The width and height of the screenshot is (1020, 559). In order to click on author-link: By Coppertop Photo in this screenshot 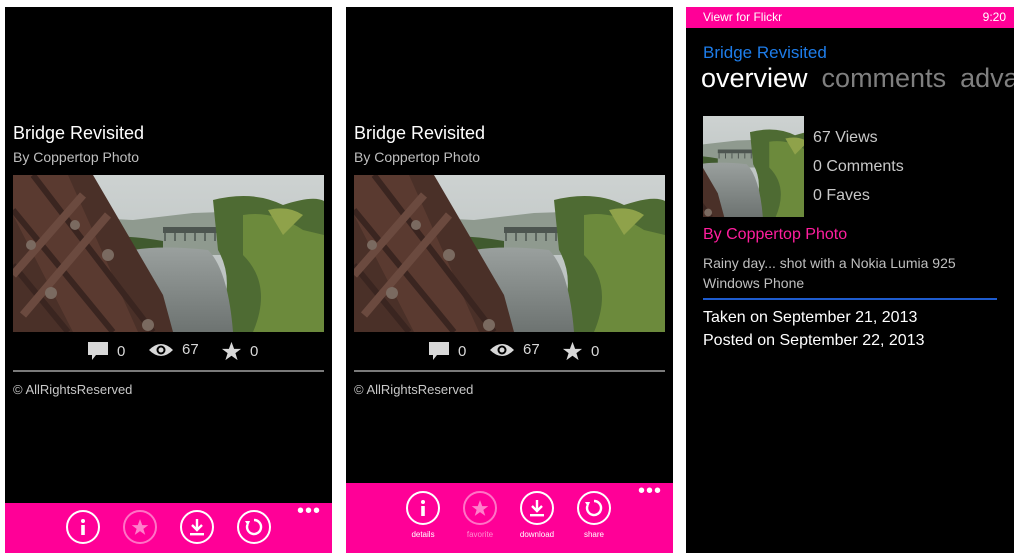, I will do `click(775, 235)`.